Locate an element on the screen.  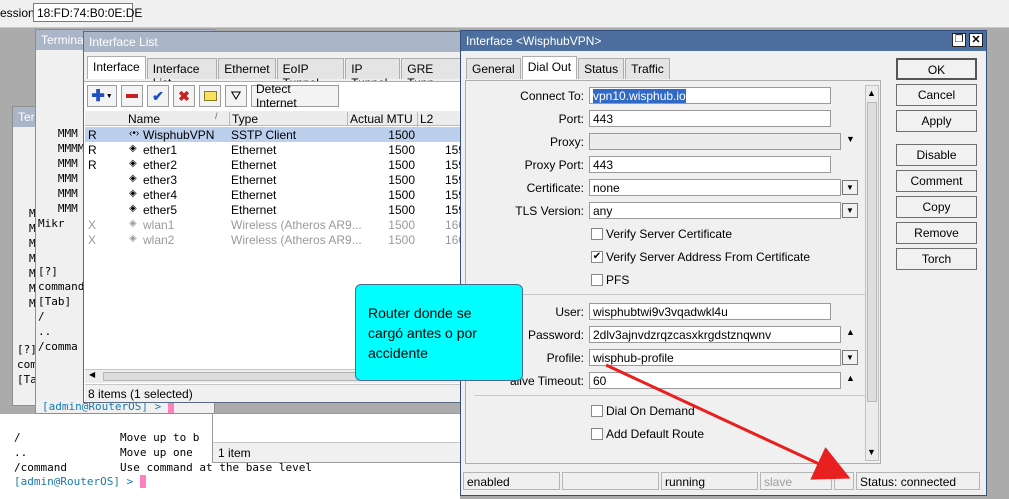
annotation-arrow is located at coordinates (728, 421).